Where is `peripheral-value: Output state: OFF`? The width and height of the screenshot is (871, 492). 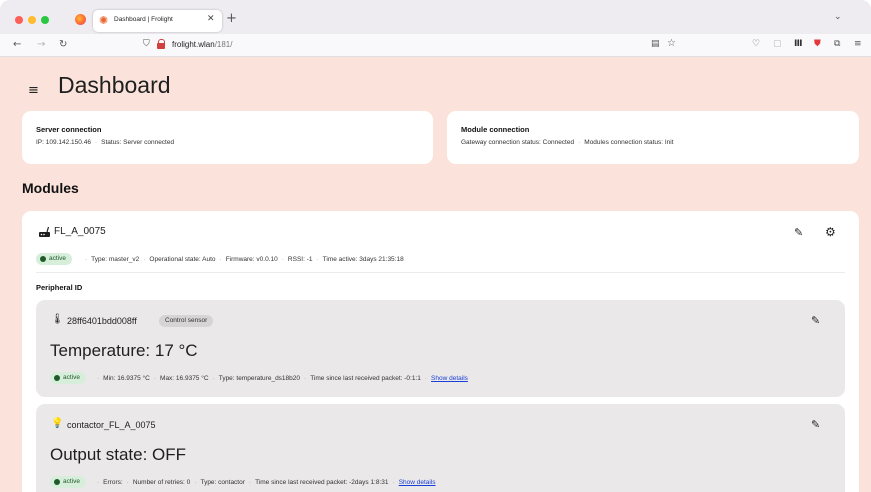 peripheral-value: Output state: OFF is located at coordinates (118, 454).